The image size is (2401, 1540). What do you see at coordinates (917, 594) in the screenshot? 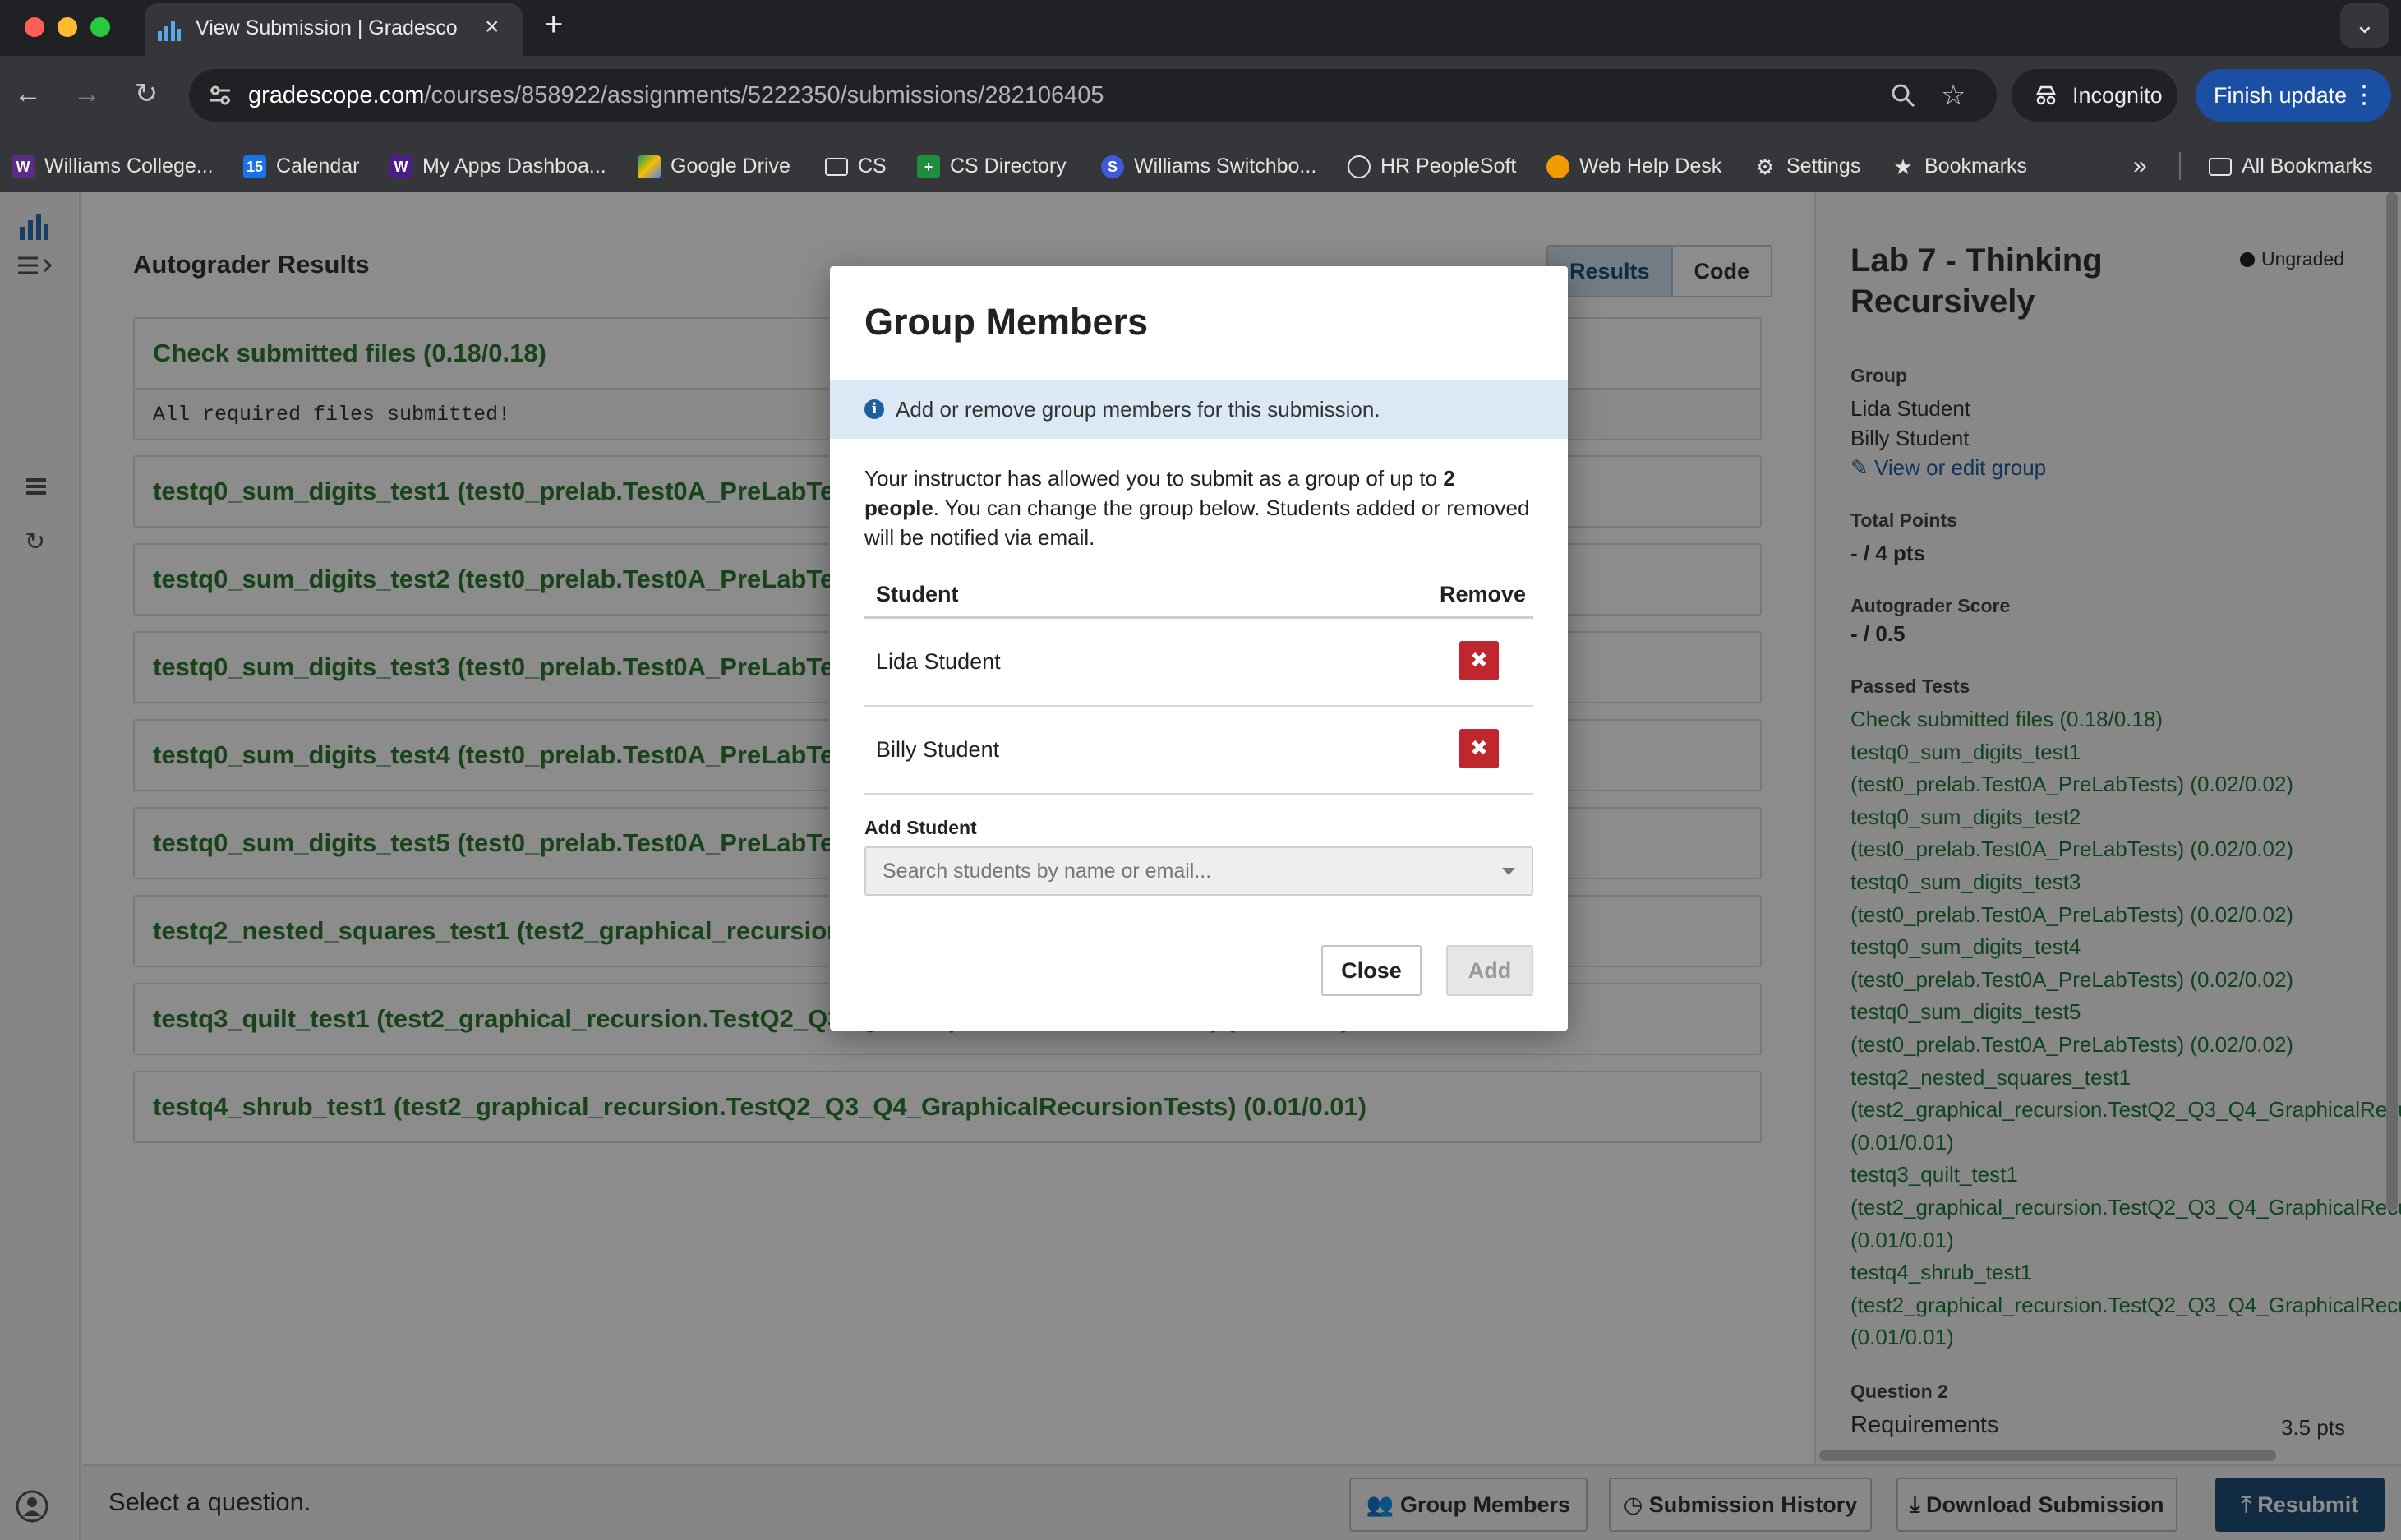
I see `column-header-student: Student` at bounding box center [917, 594].